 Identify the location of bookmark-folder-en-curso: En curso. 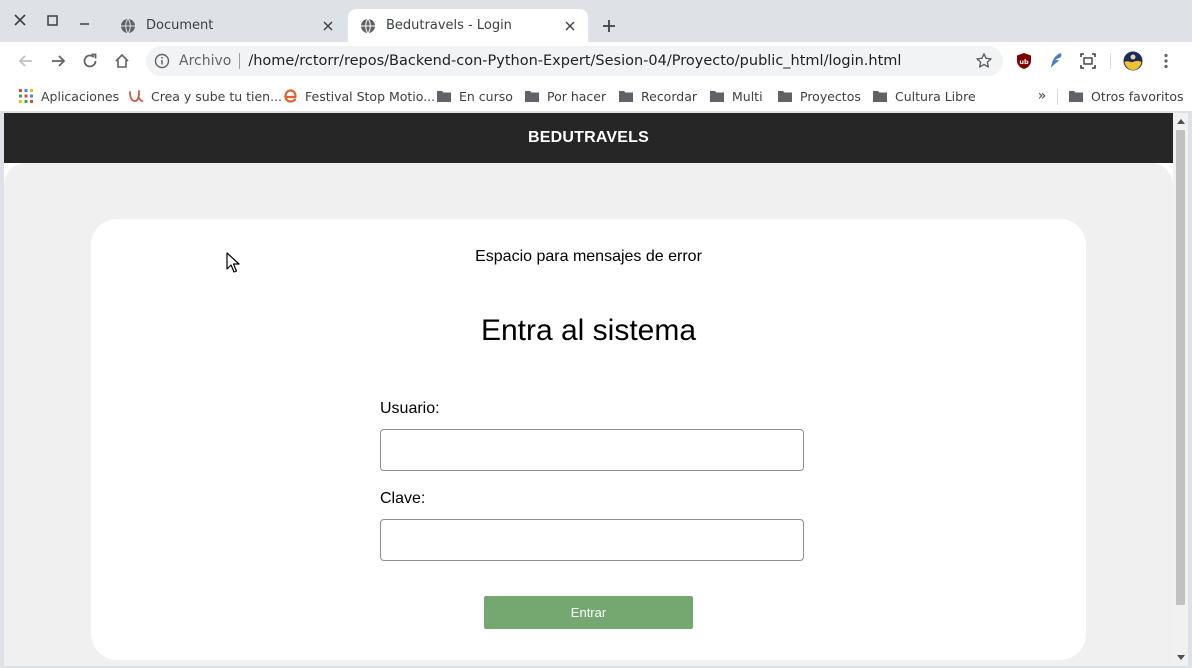
(474, 96).